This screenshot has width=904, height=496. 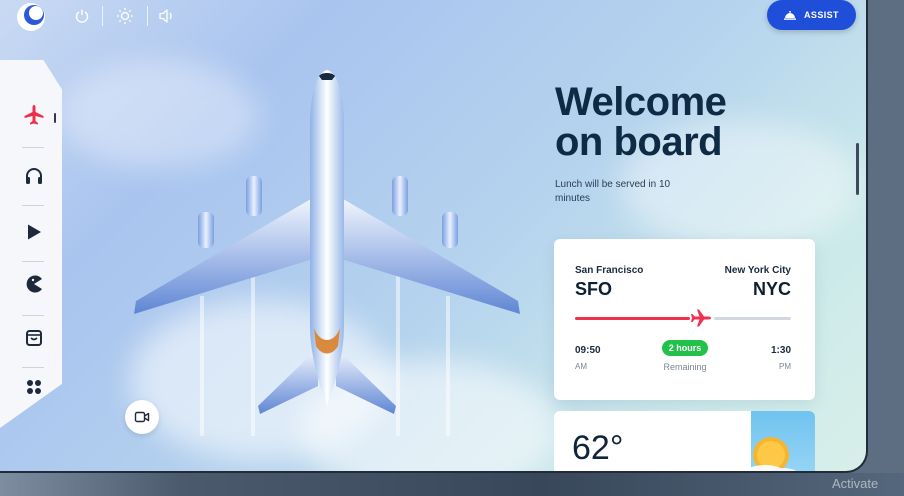 I want to click on shopping-bag-icon, so click(x=34, y=338).